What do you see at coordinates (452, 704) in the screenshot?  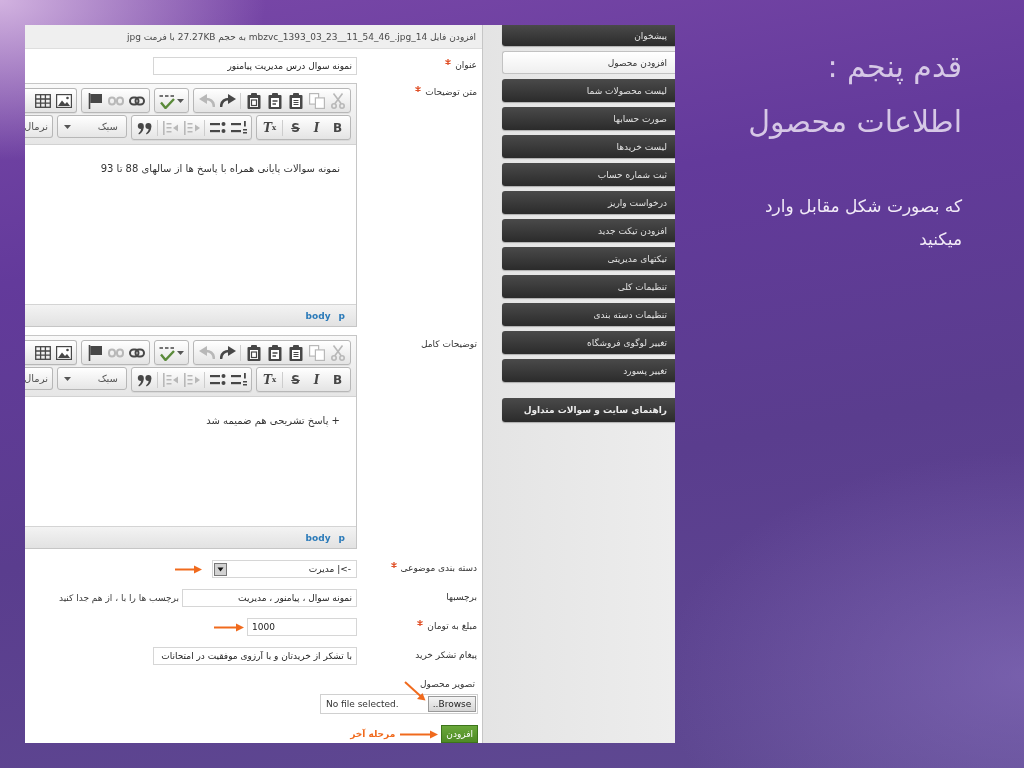 I see `browse-button: Browse..` at bounding box center [452, 704].